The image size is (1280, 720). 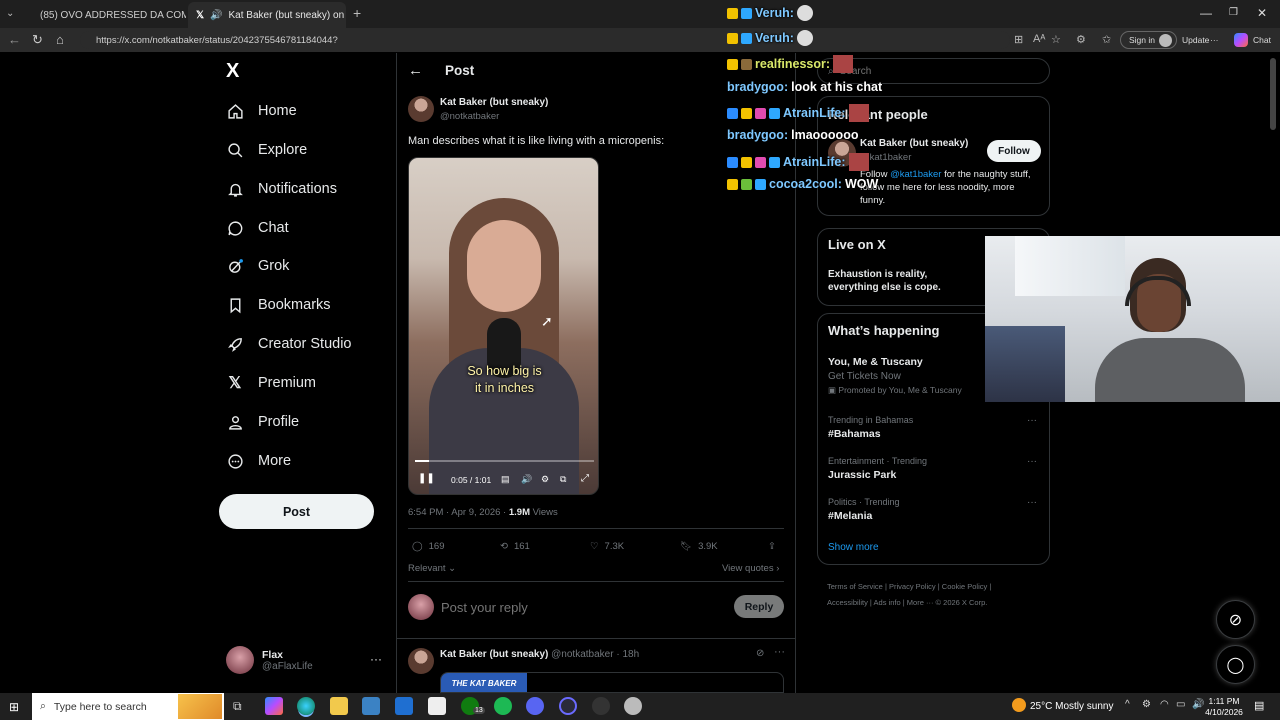 I want to click on sort-relevant-dropdown: Relevant ⌄, so click(x=432, y=568).